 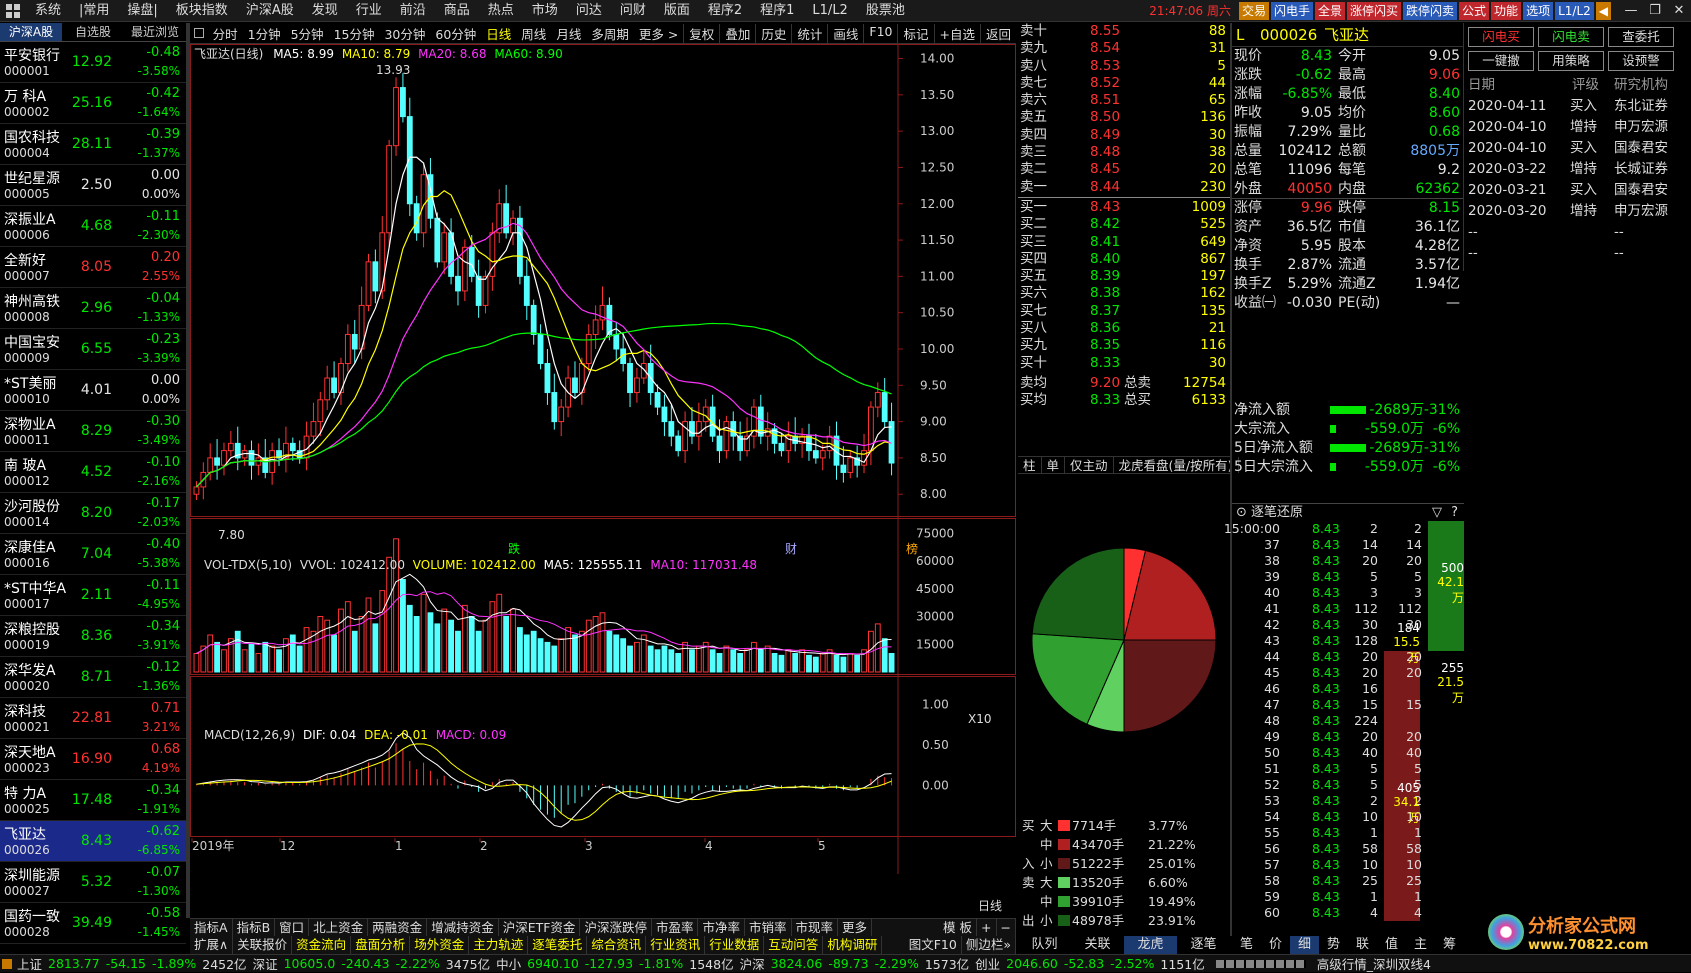 I want to click on buy-order-row: 买九 8.35 116, so click(x=1124, y=345).